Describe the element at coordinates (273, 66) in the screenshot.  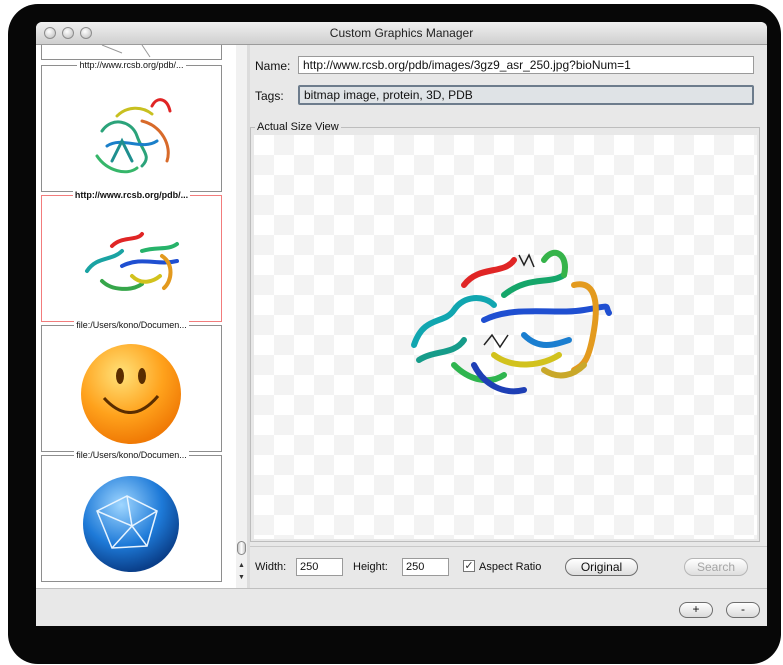
I see `name-label: Name:` at that location.